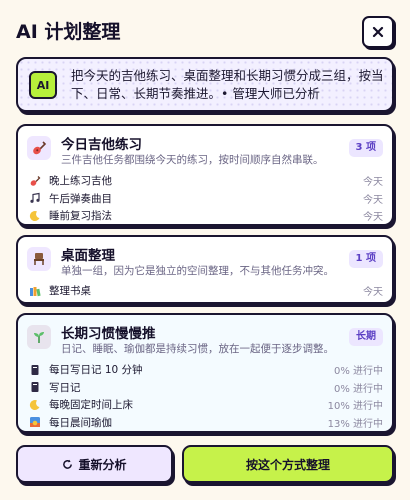  What do you see at coordinates (205, 388) in the screenshot?
I see `task-row: 写日记 0% 进行中` at bounding box center [205, 388].